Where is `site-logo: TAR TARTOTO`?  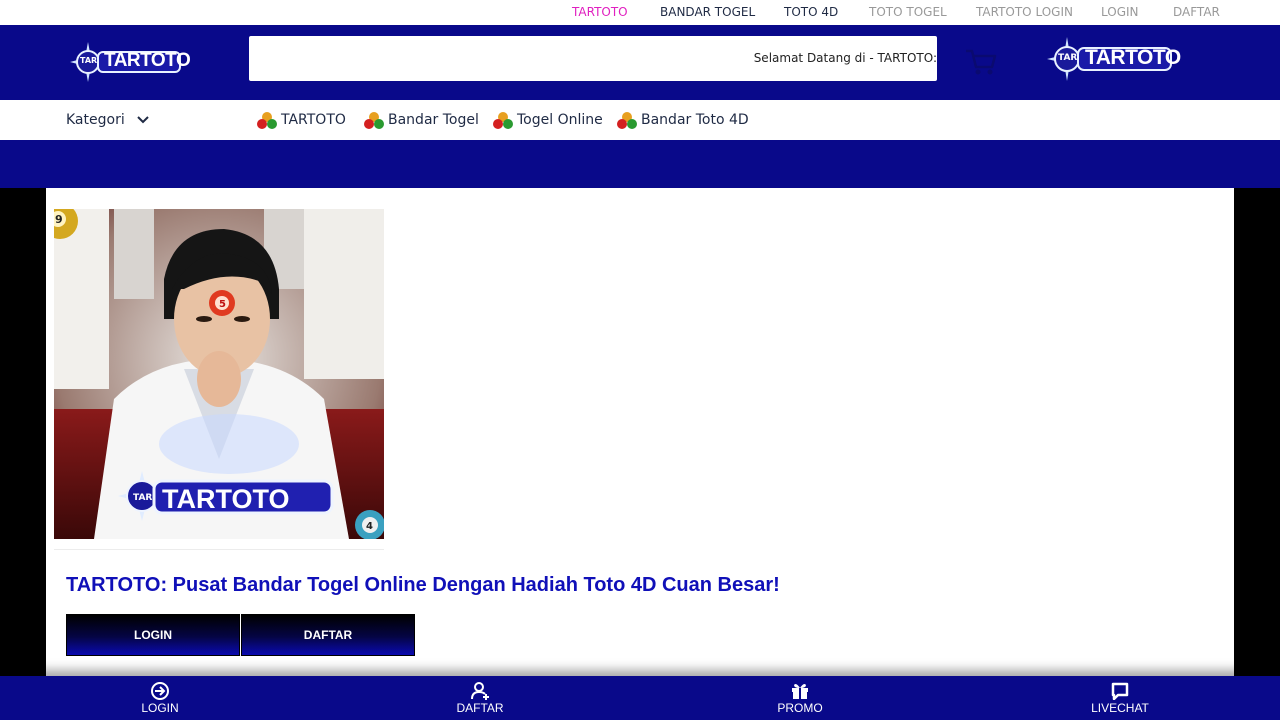
site-logo: TAR TARTOTO is located at coordinates (130, 62).